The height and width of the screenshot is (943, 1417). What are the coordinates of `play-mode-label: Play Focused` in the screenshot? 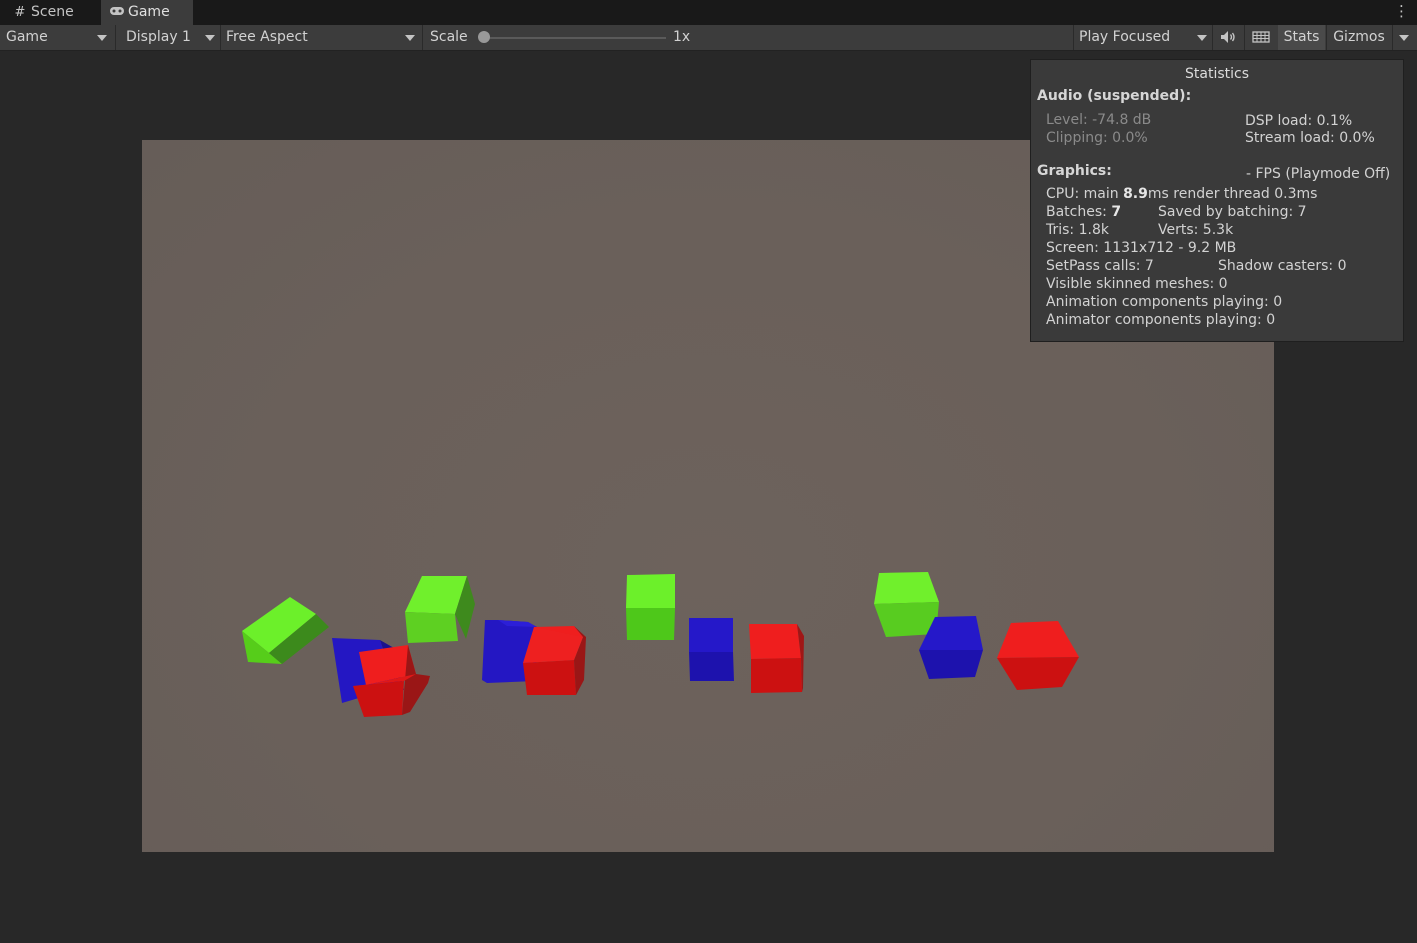 It's located at (1125, 37).